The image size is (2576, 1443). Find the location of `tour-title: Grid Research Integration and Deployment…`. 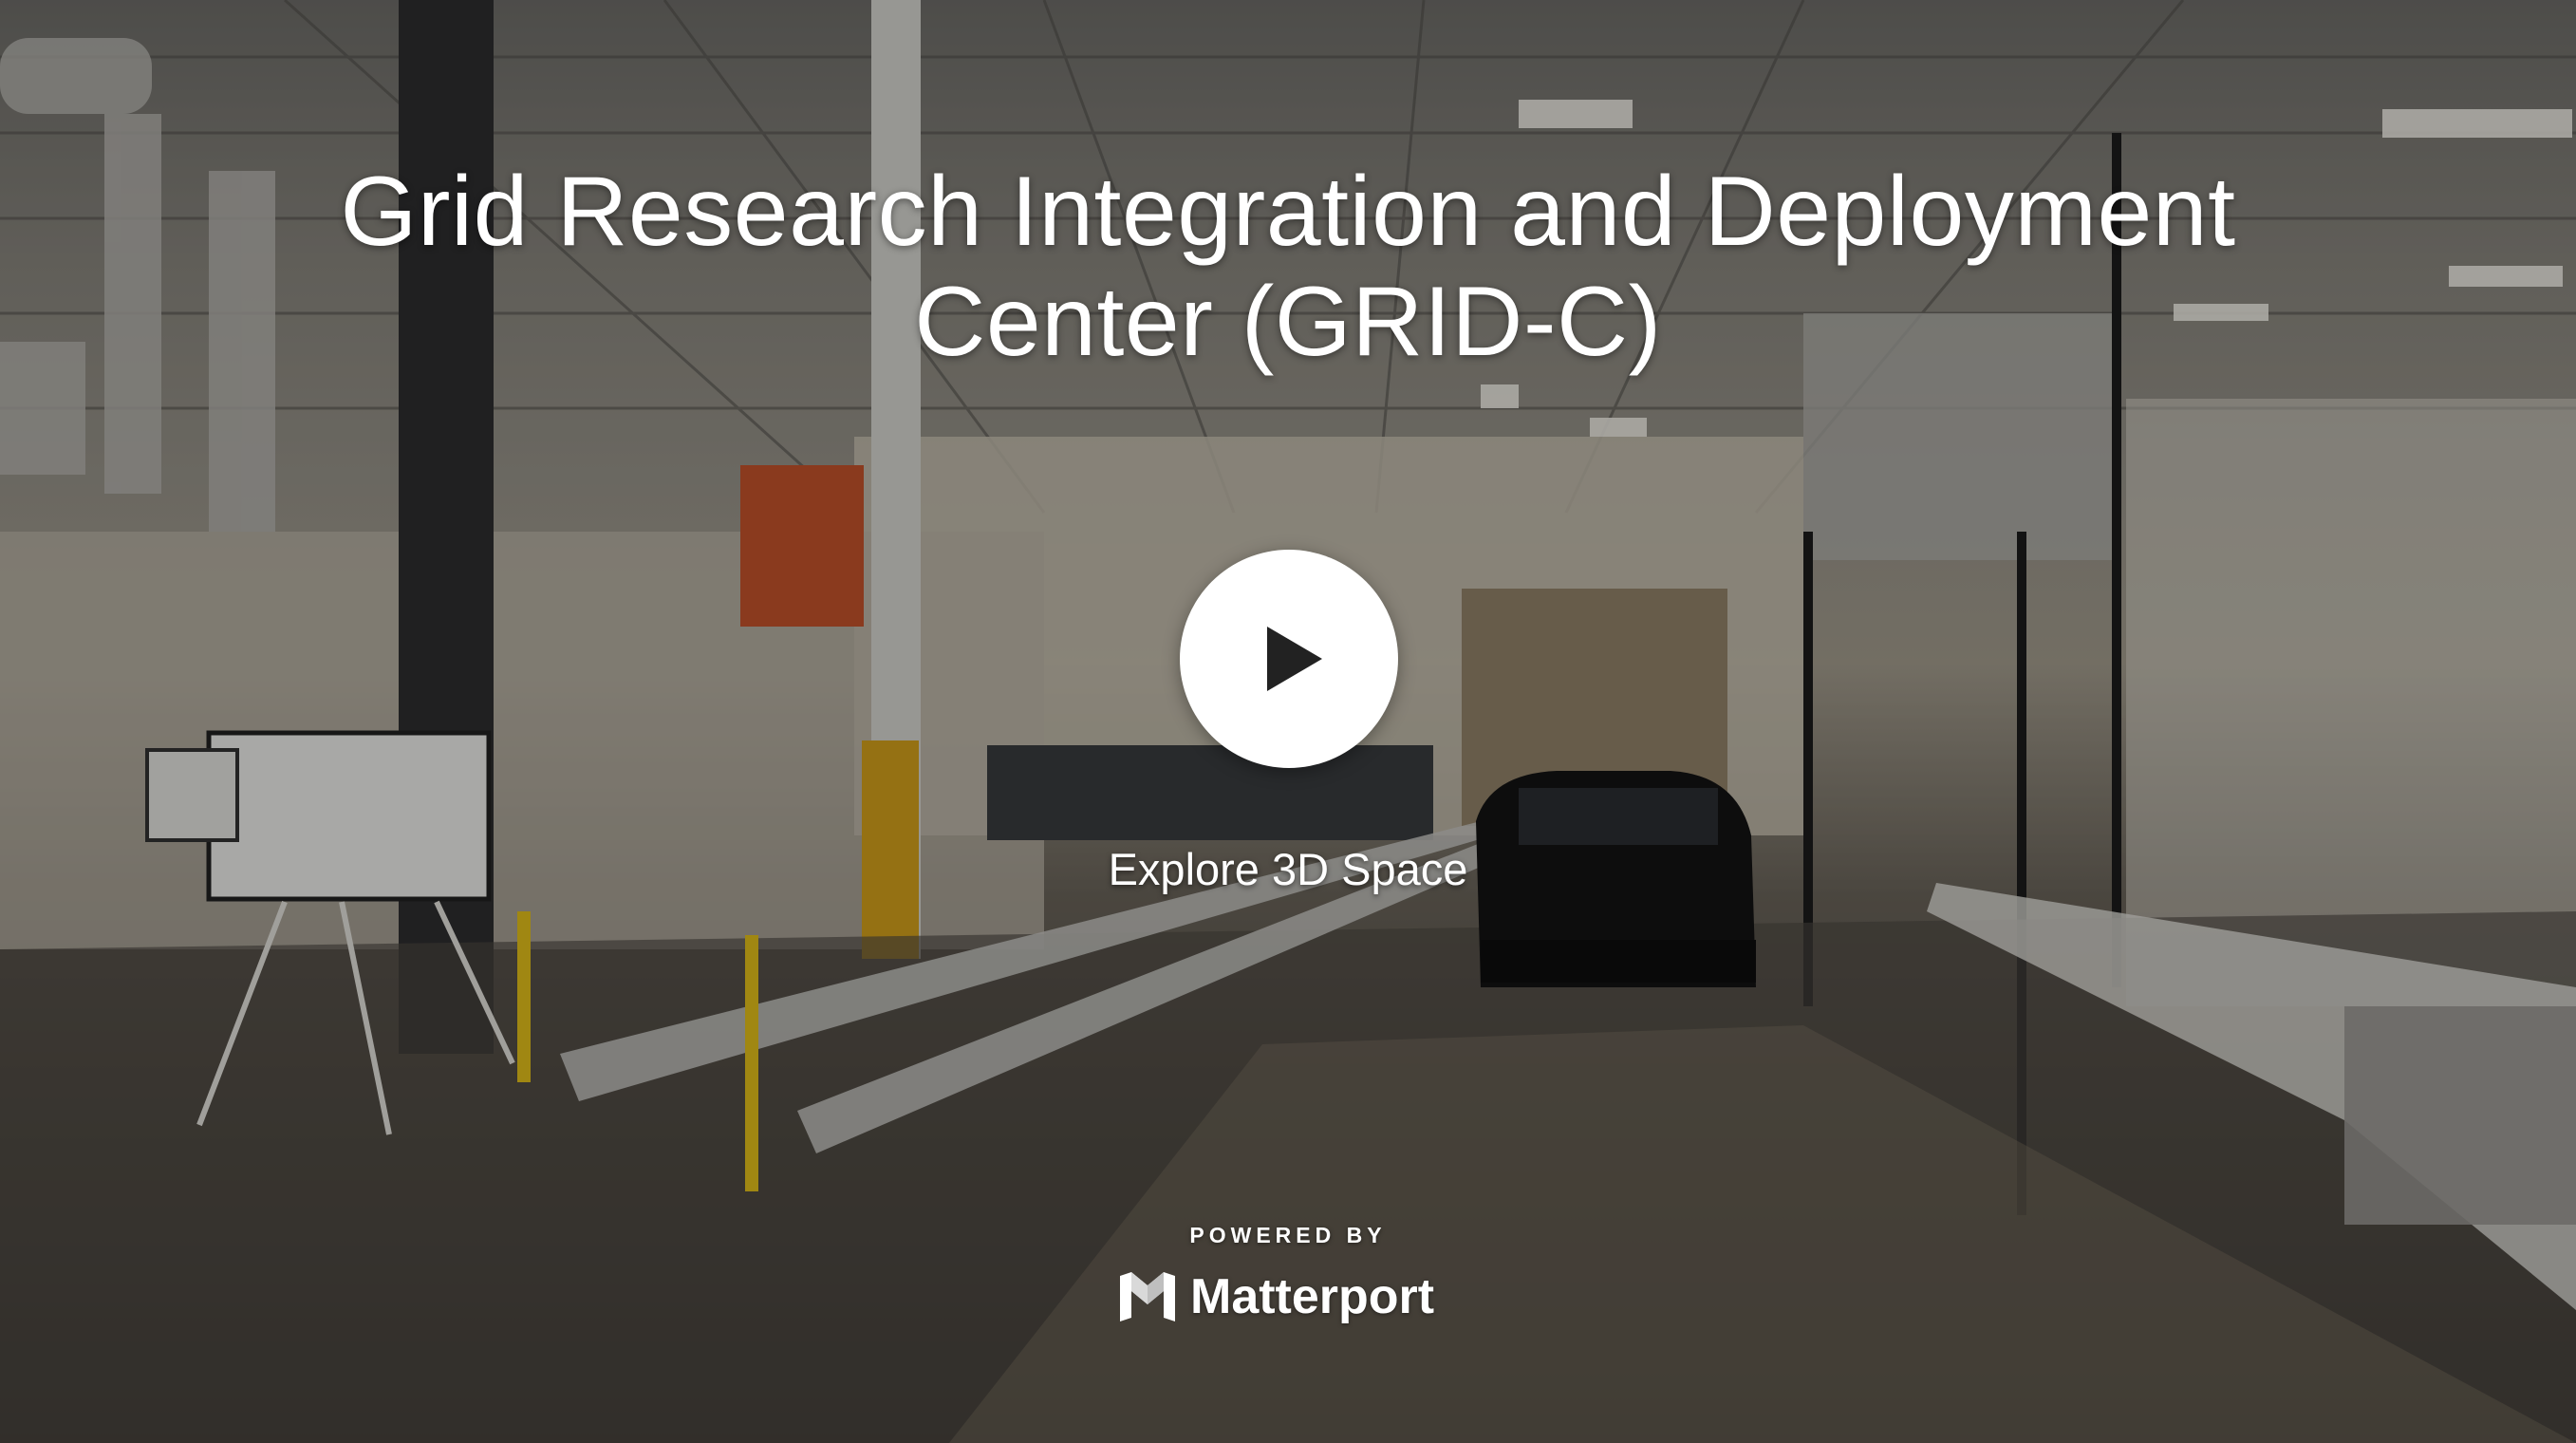

tour-title: Grid Research Integration and Deployment… is located at coordinates (1288, 267).